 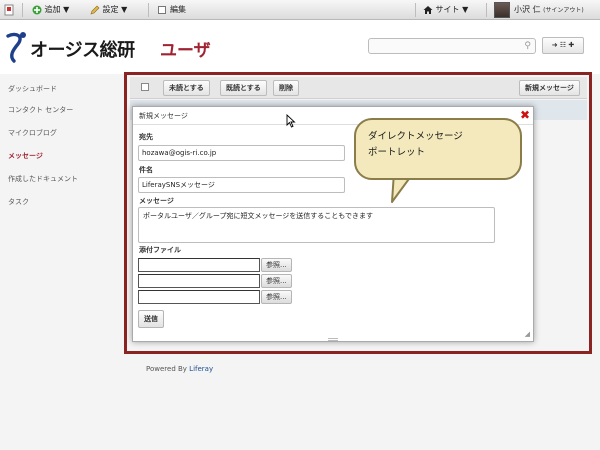 What do you see at coordinates (201, 369) in the screenshot?
I see `liferay-link: Liferay` at bounding box center [201, 369].